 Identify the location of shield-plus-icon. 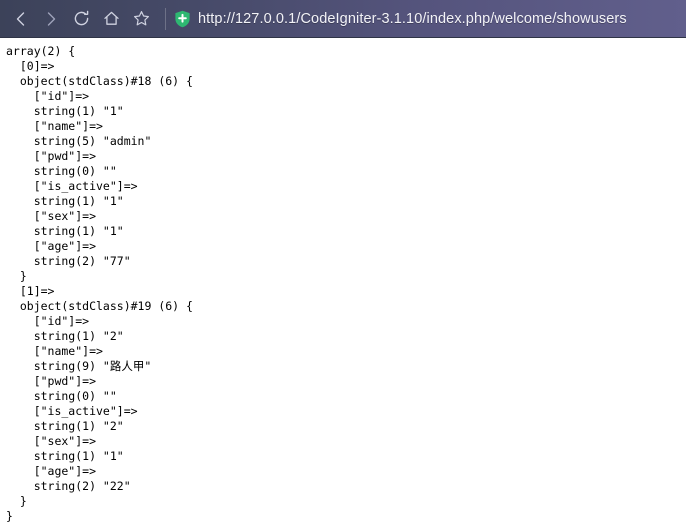
(182, 19).